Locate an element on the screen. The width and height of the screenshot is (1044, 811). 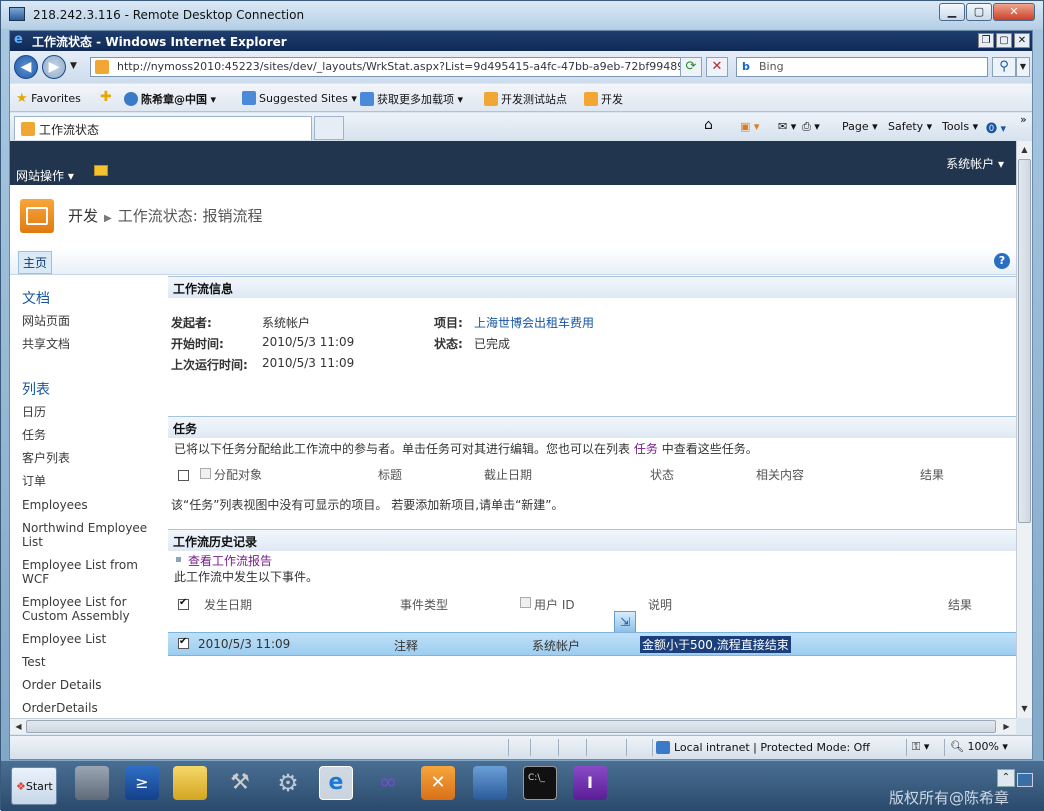
network-tray-icon is located at coordinates (1025, 780).